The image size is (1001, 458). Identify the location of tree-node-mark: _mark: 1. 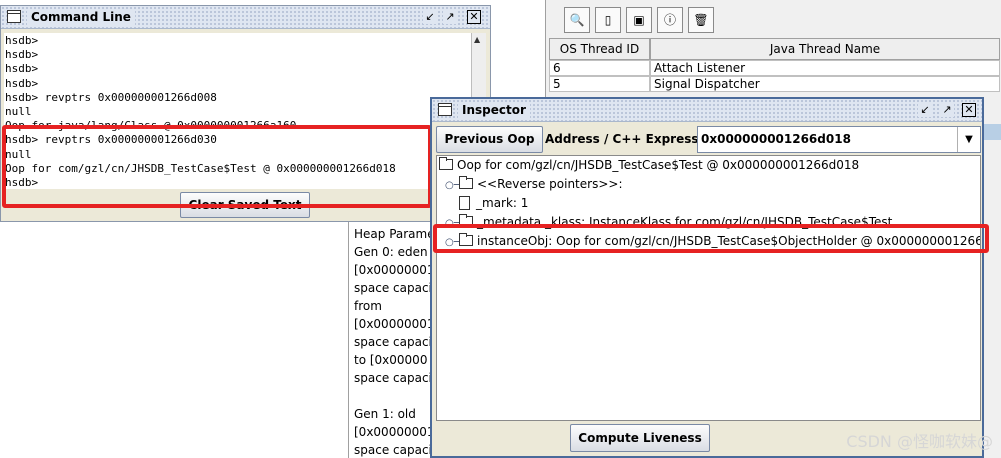
(493, 203).